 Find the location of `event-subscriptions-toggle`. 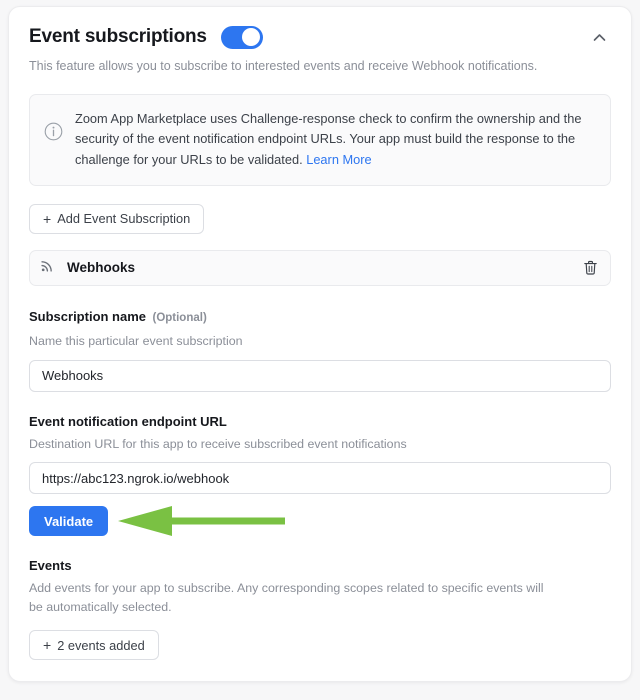

event-subscriptions-toggle is located at coordinates (241, 37).